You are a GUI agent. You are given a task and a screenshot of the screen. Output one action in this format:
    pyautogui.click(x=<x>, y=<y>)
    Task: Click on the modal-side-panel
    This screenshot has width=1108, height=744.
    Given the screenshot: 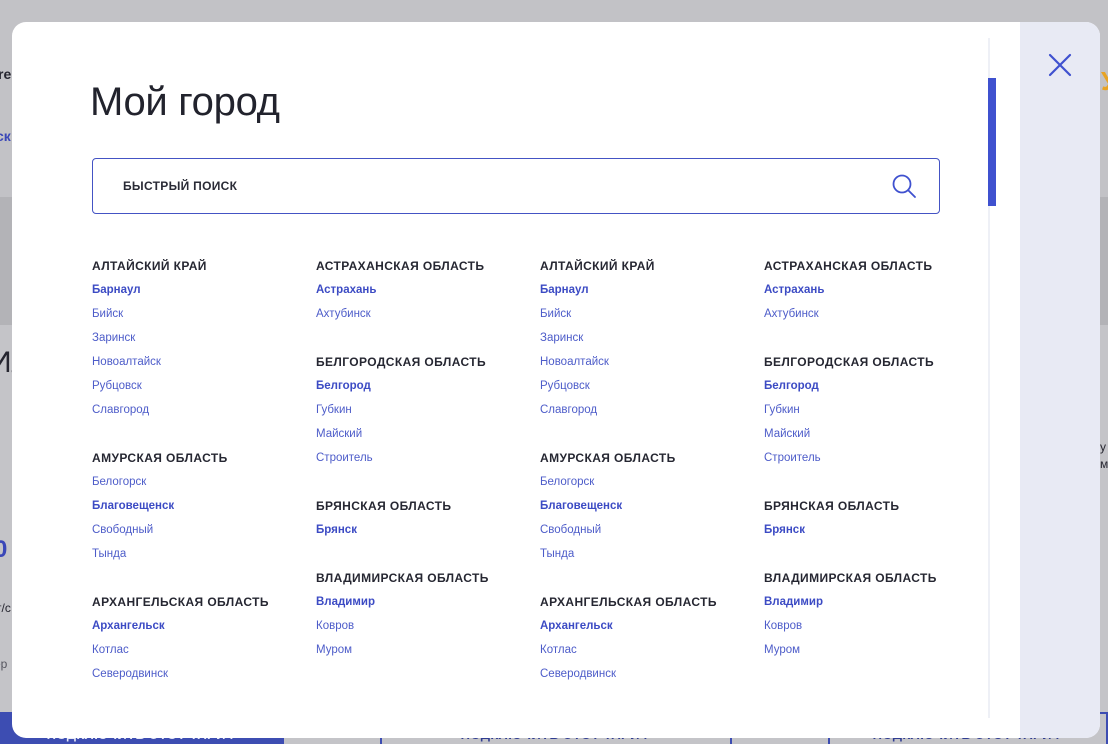 What is the action you would take?
    pyautogui.click(x=1060, y=380)
    